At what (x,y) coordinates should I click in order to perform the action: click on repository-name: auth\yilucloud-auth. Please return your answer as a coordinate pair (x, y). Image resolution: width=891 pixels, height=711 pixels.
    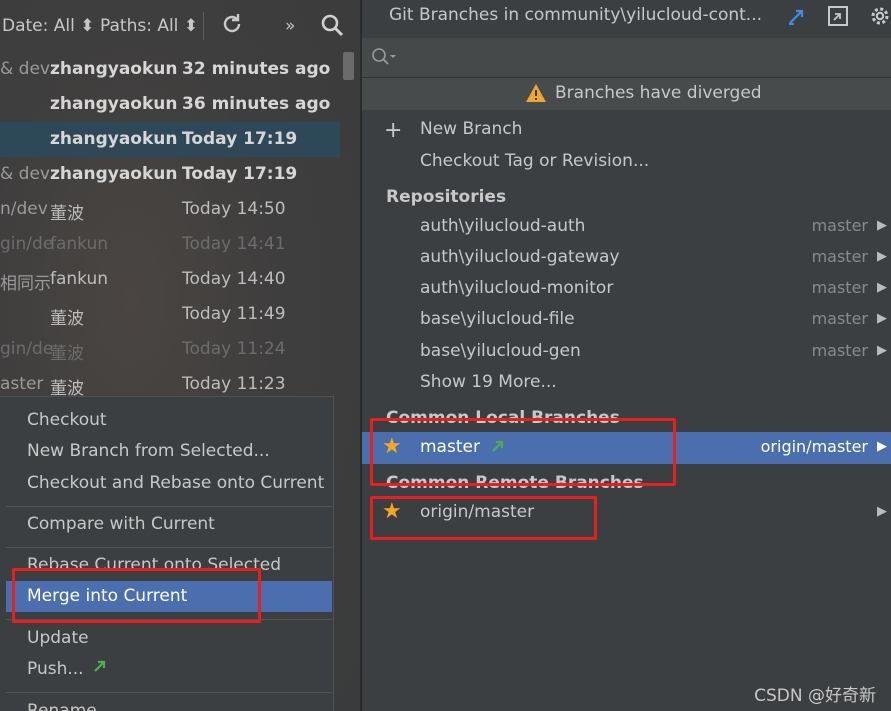
    Looking at the image, I should click on (503, 226).